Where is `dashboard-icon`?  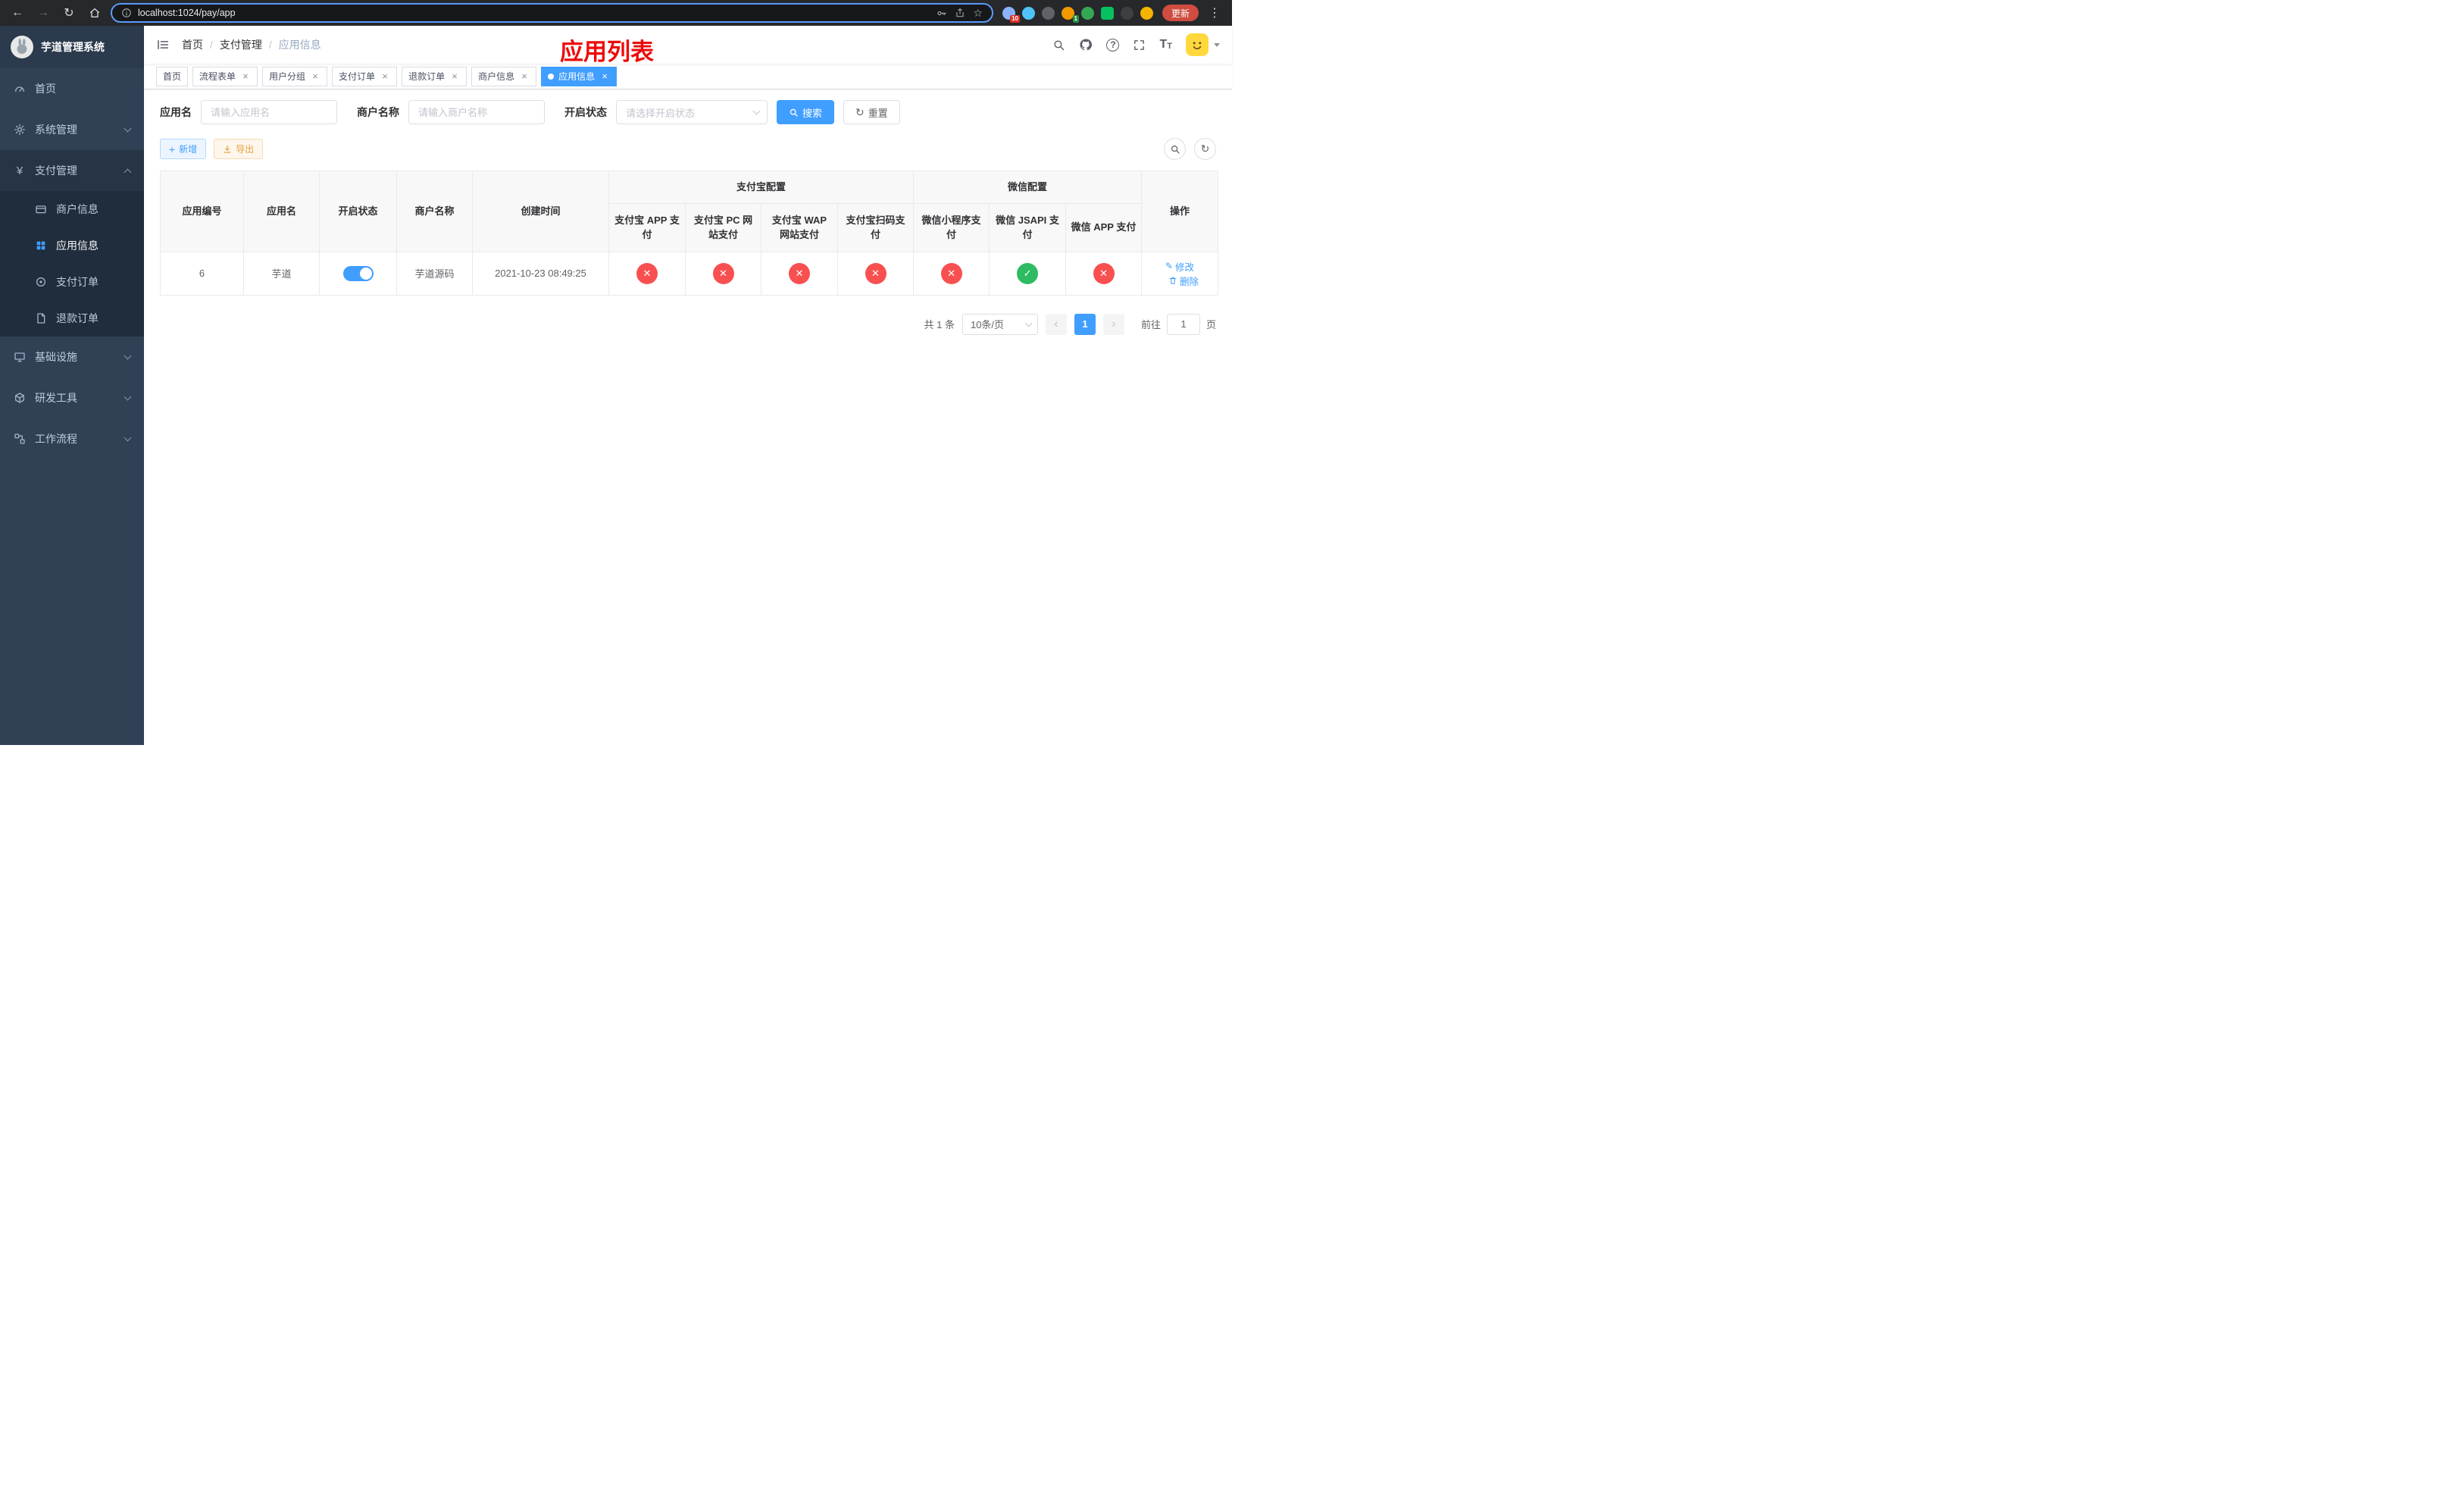 dashboard-icon is located at coordinates (20, 89).